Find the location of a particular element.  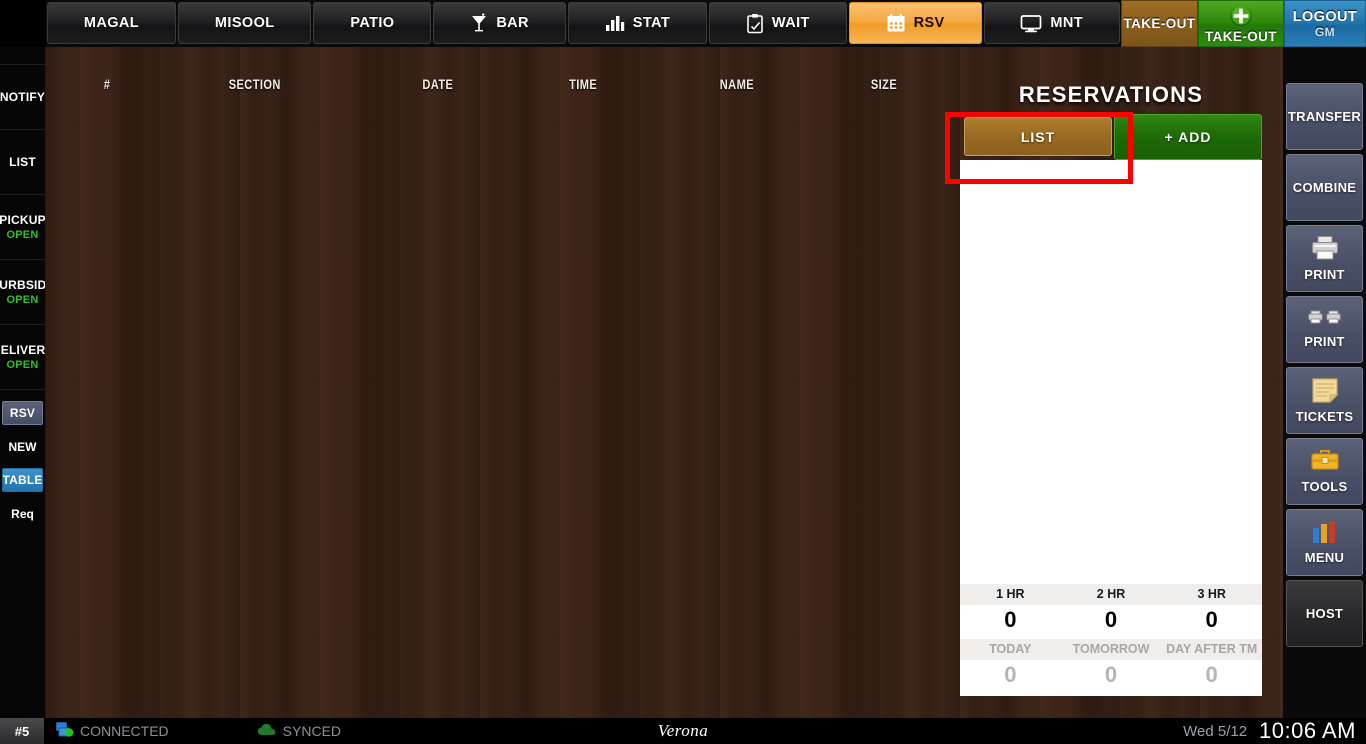

sidebar-item-list: LIST is located at coordinates (22, 162).